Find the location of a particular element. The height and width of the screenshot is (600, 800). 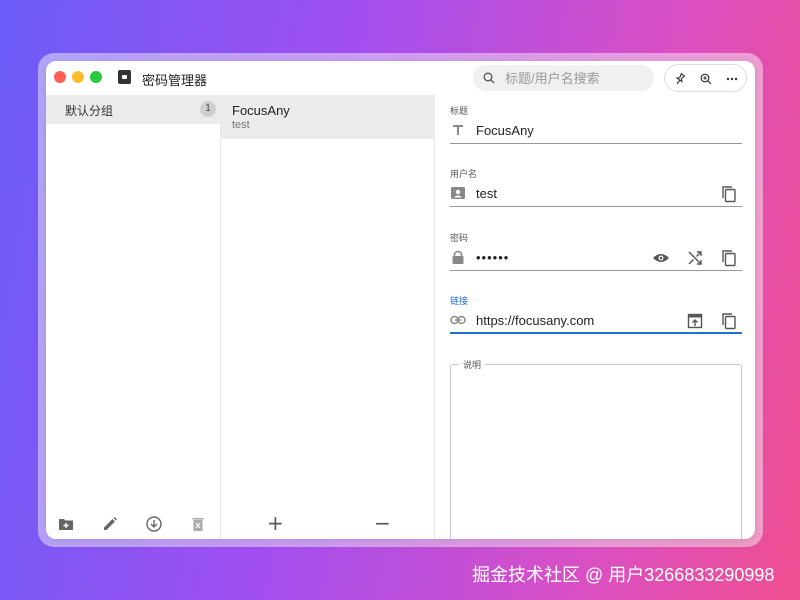

link-field: https://focusany.com is located at coordinates (596, 321).